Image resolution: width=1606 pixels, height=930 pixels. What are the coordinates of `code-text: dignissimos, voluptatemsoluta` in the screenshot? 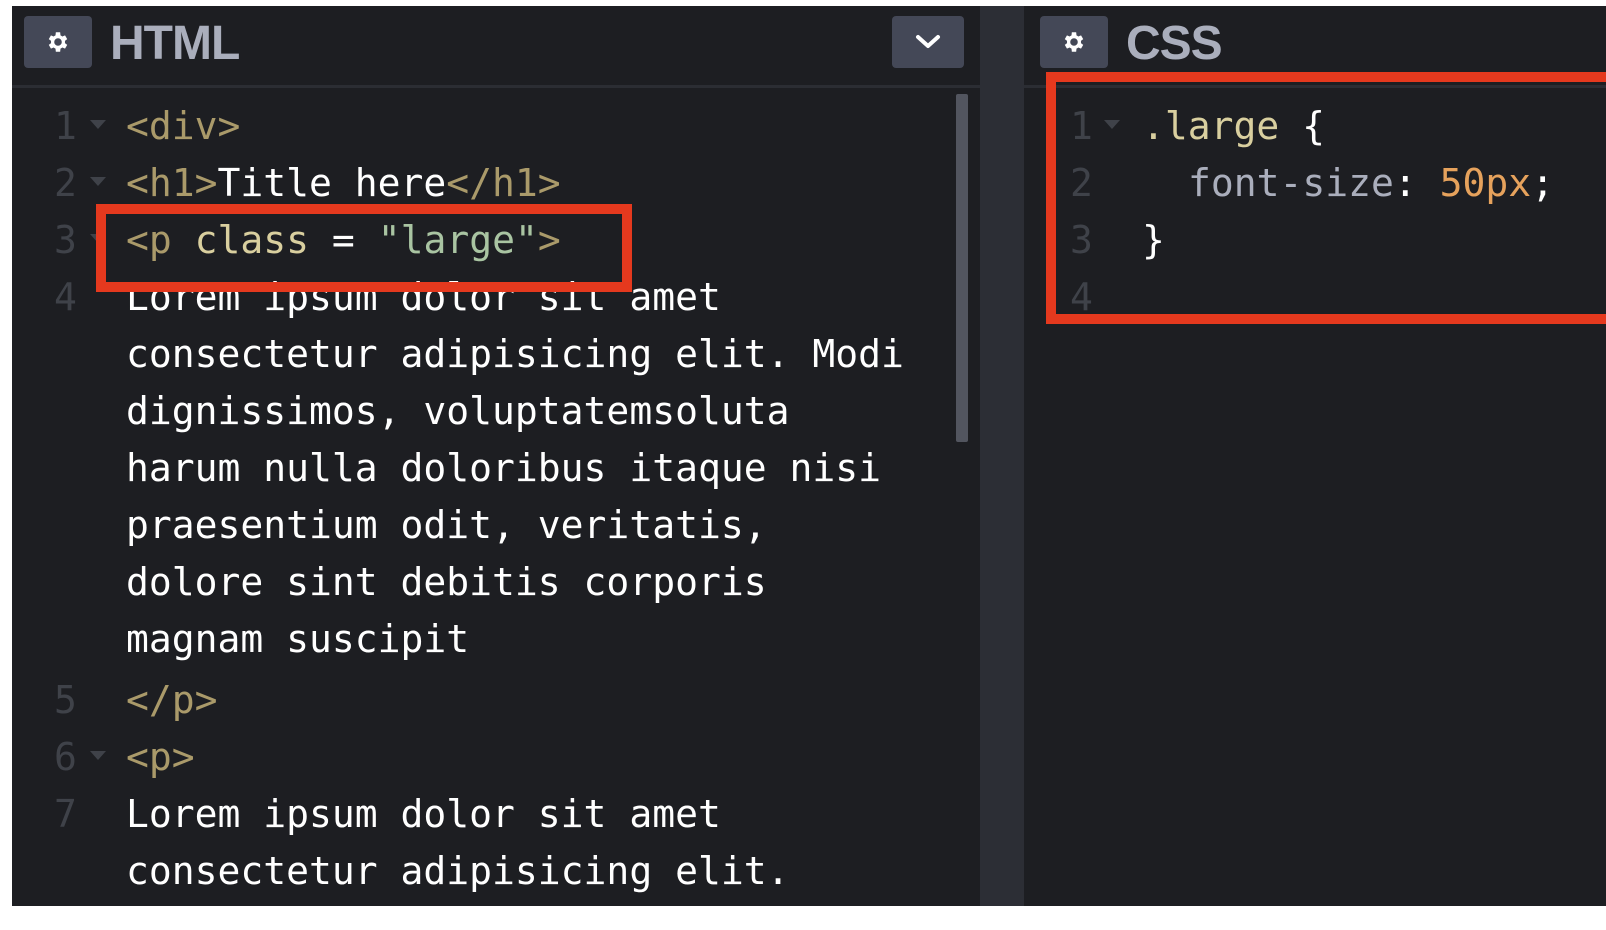 It's located at (458, 411).